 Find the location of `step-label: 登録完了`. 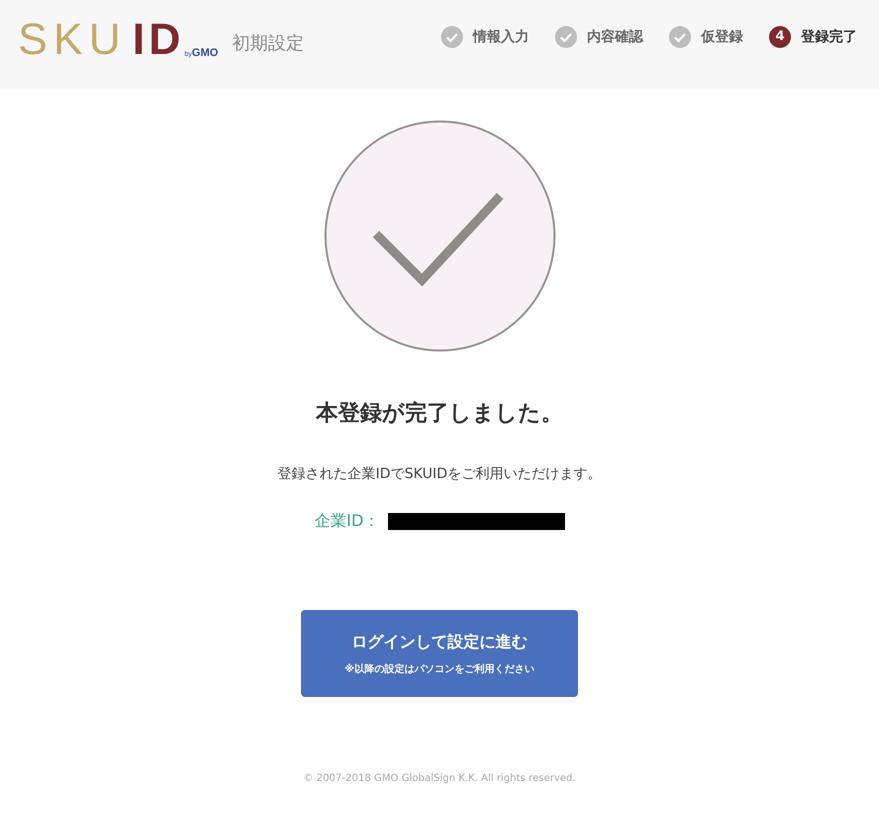

step-label: 登録完了 is located at coordinates (829, 37).